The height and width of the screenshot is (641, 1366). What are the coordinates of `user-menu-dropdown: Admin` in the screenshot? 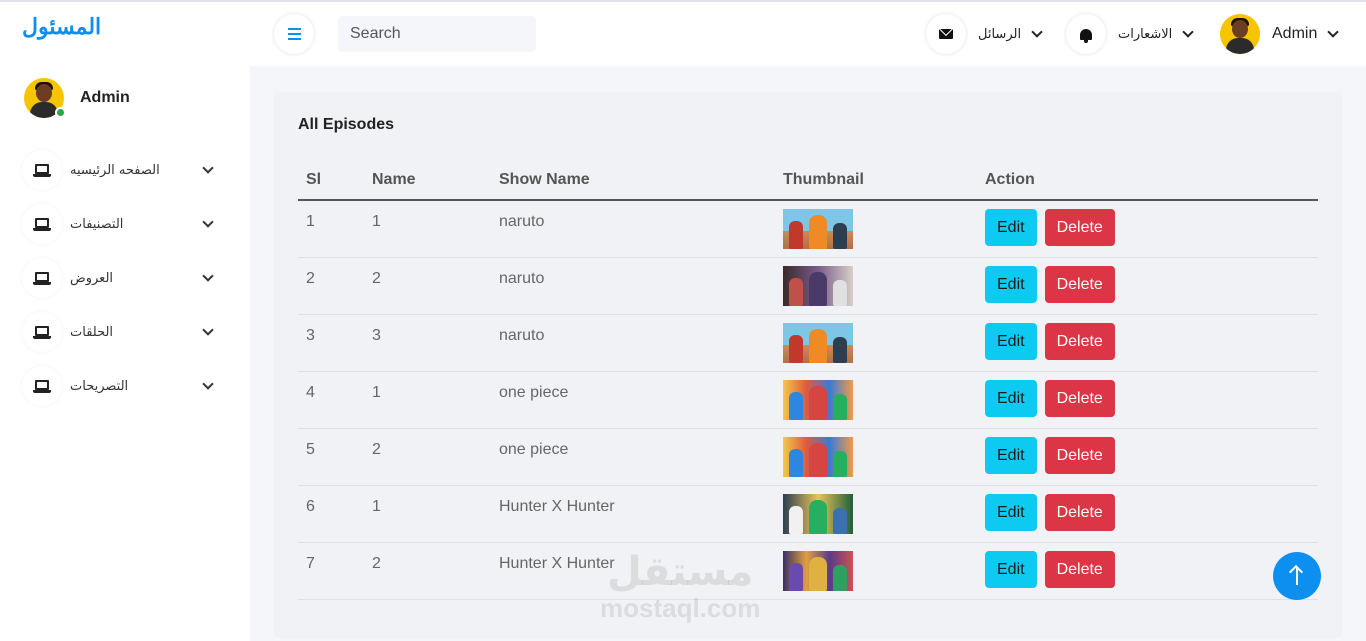 It's located at (1280, 34).